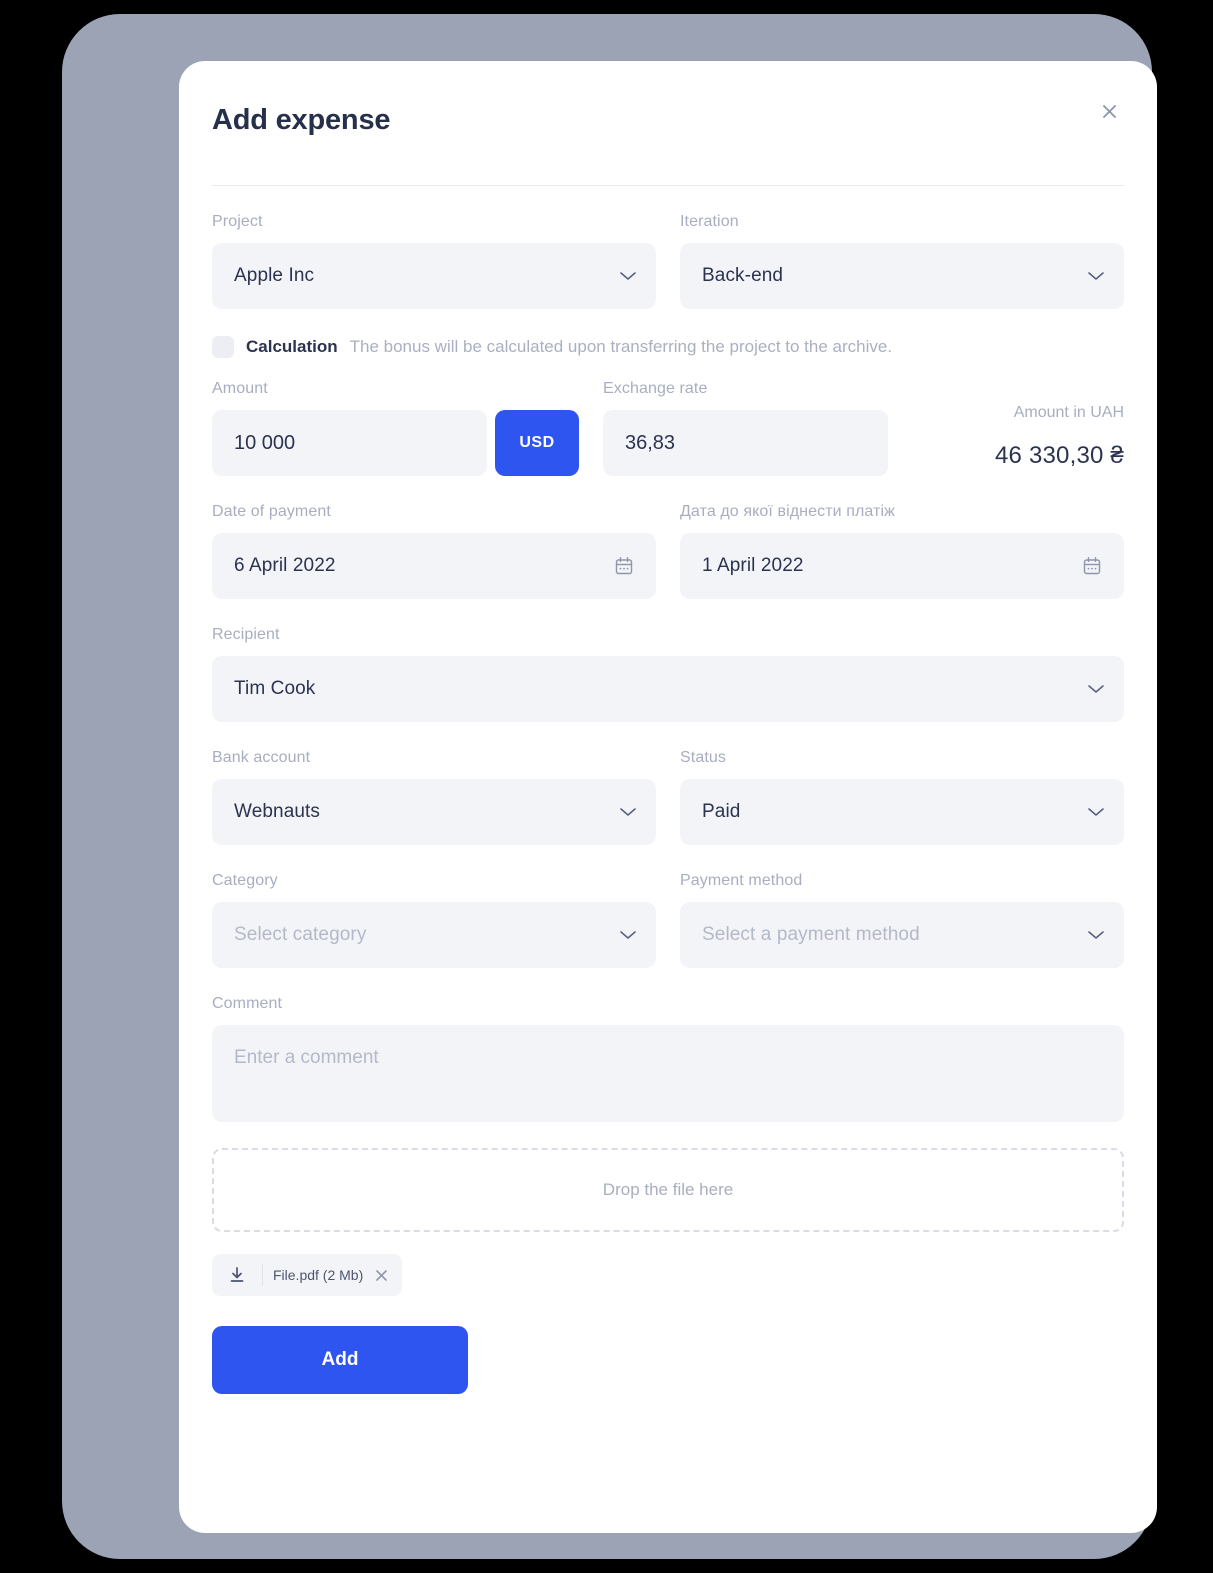  I want to click on iteration-field: Iteration Back-end, so click(902, 261).